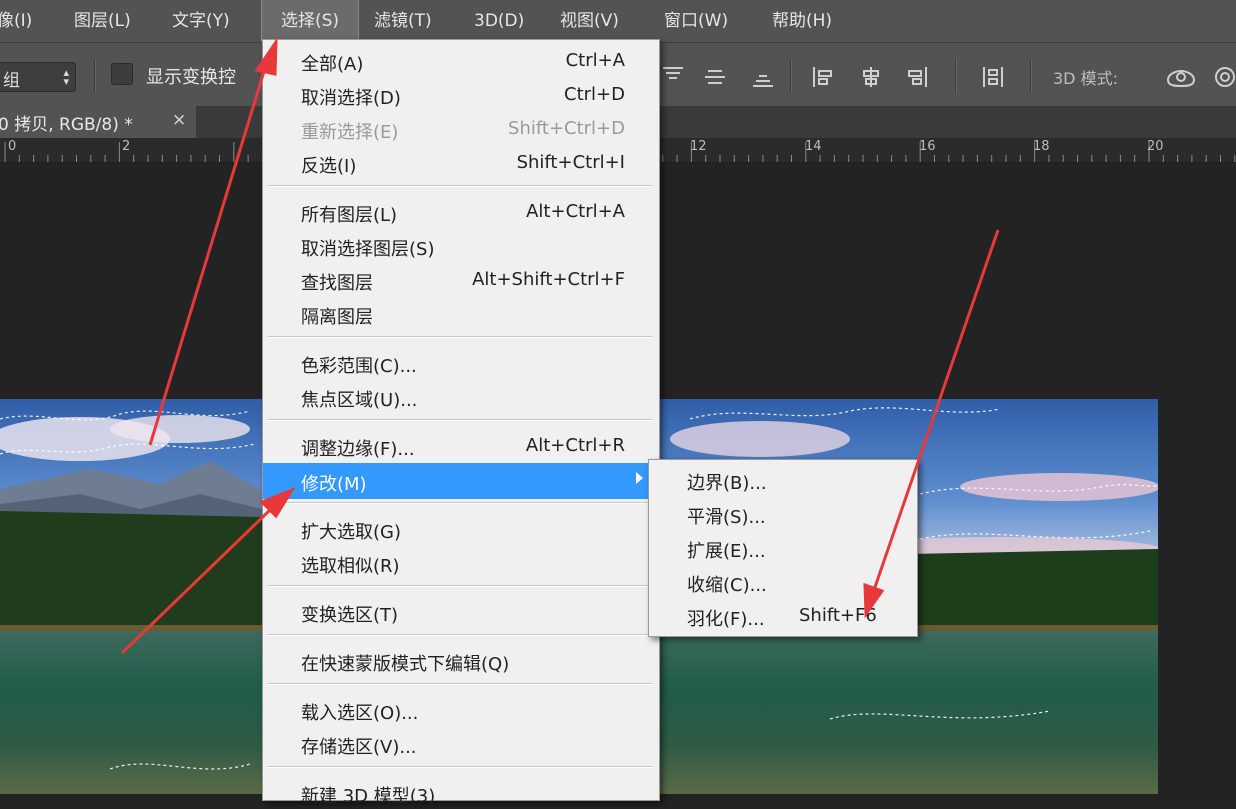 This screenshot has height=809, width=1236. What do you see at coordinates (403, 21) in the screenshot?
I see `menu-filter: 滤镜(T)` at bounding box center [403, 21].